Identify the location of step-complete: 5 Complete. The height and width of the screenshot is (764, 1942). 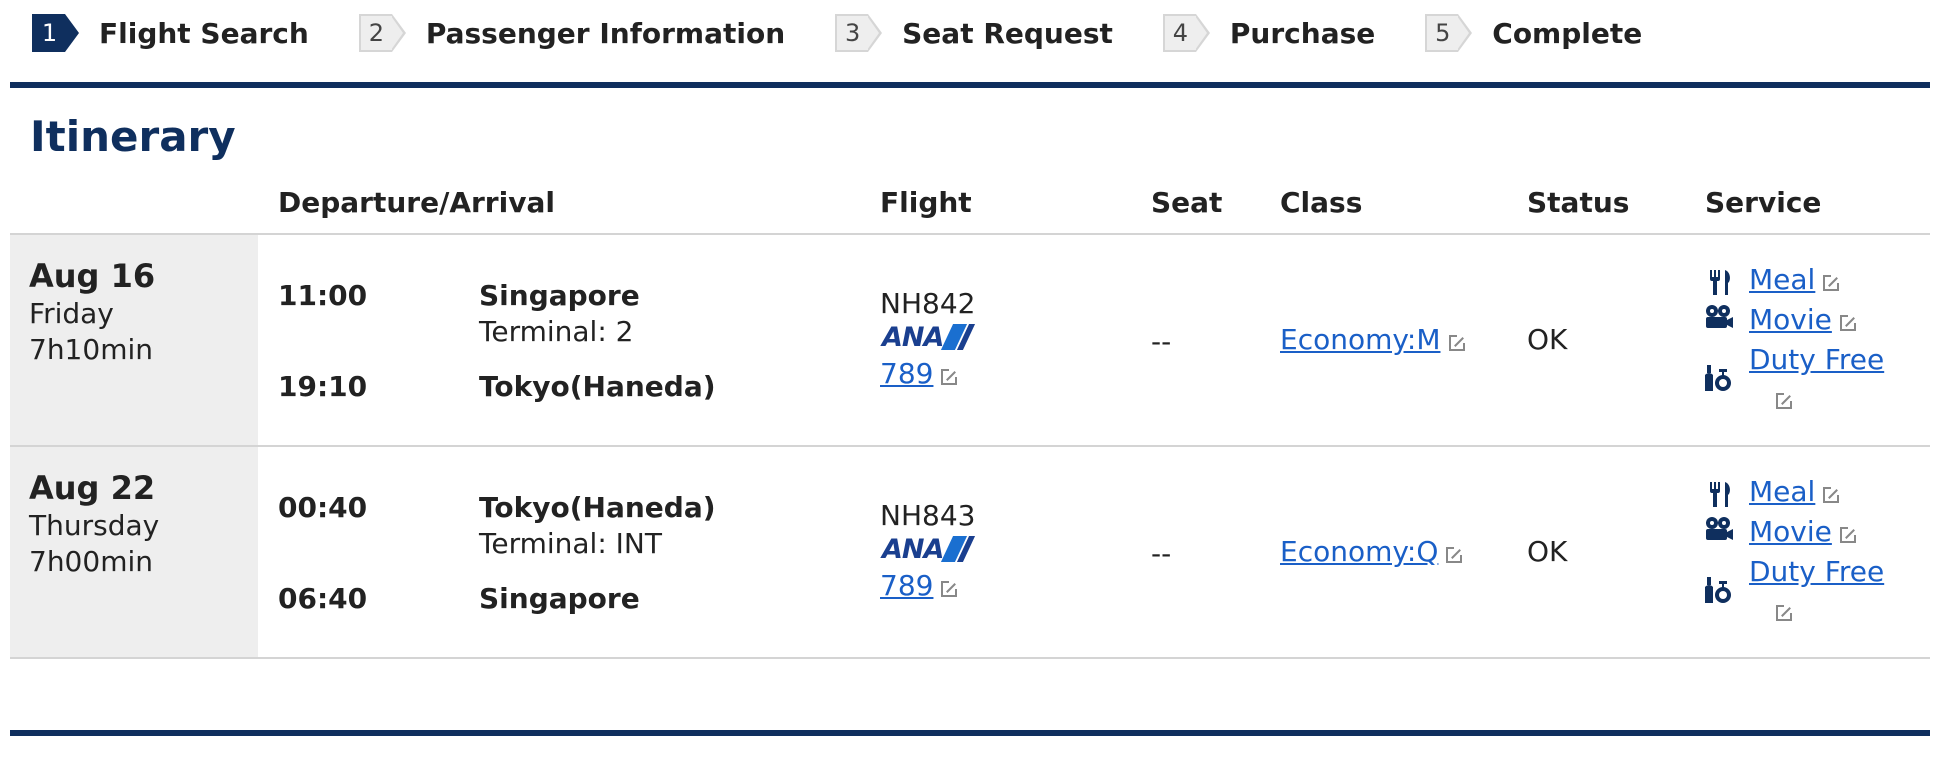
(1533, 33).